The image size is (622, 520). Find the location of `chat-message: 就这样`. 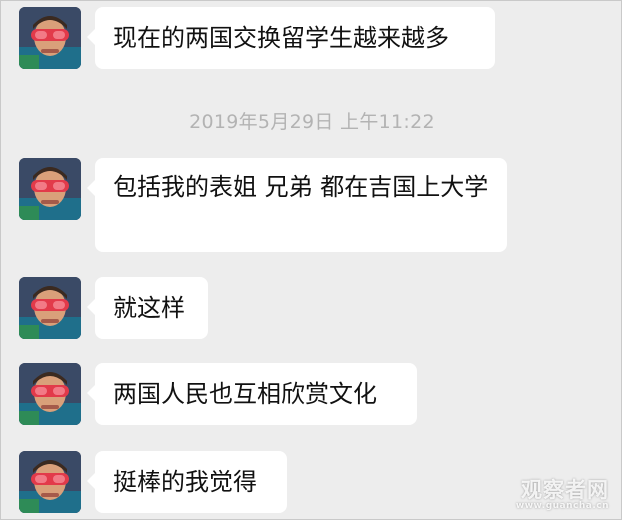

chat-message: 就这样 is located at coordinates (113, 308).